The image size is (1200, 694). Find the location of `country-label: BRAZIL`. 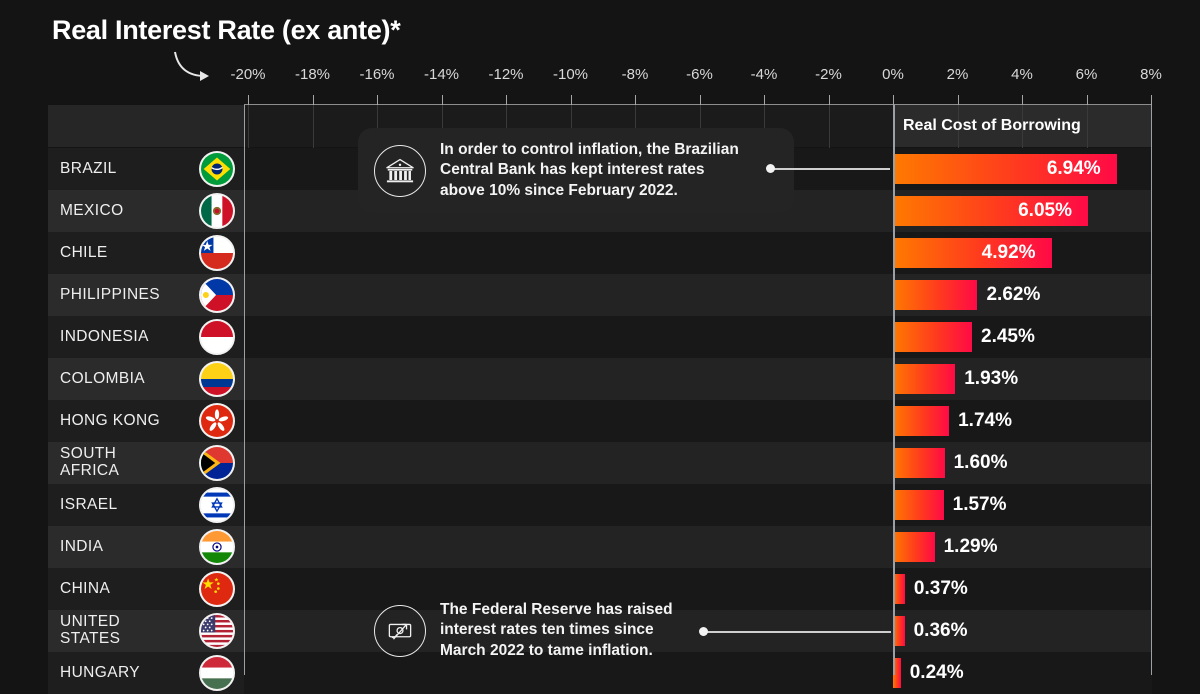

country-label: BRAZIL is located at coordinates (88, 169).